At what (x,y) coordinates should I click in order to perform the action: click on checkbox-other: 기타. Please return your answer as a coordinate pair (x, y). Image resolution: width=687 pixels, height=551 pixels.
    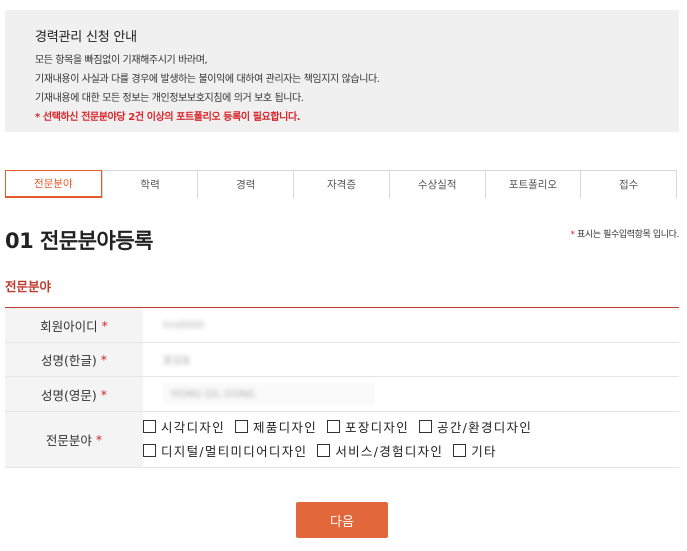
    Looking at the image, I should click on (475, 450).